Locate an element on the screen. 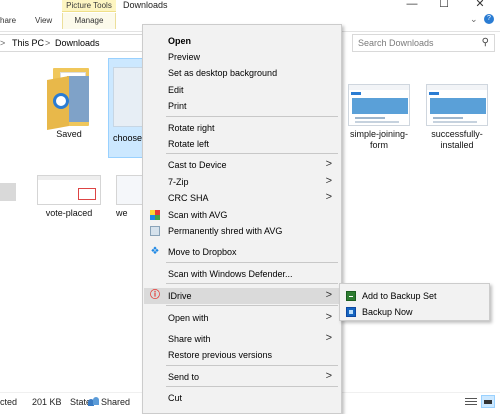 Image resolution: width=500 pixels, height=414 pixels. menu-item-scan-with-avg: Scan with AVG is located at coordinates (242, 215).